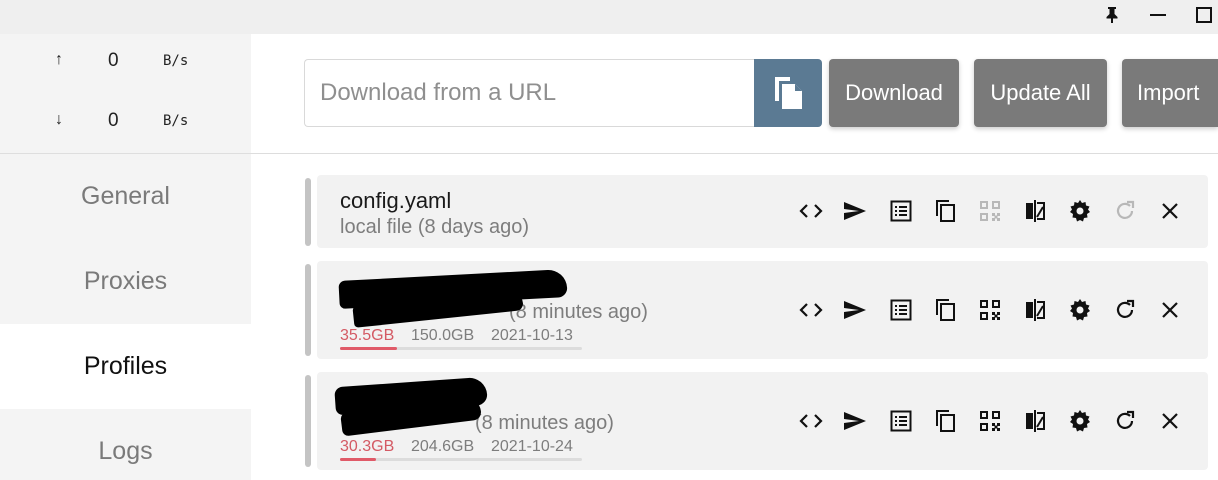  I want to click on title-bar, so click(609, 17).